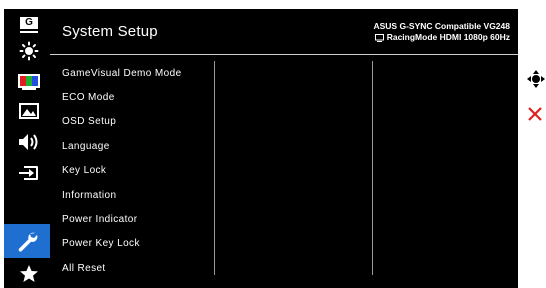  What do you see at coordinates (122, 97) in the screenshot?
I see `menu-item-eco-mode: ECO Mode` at bounding box center [122, 97].